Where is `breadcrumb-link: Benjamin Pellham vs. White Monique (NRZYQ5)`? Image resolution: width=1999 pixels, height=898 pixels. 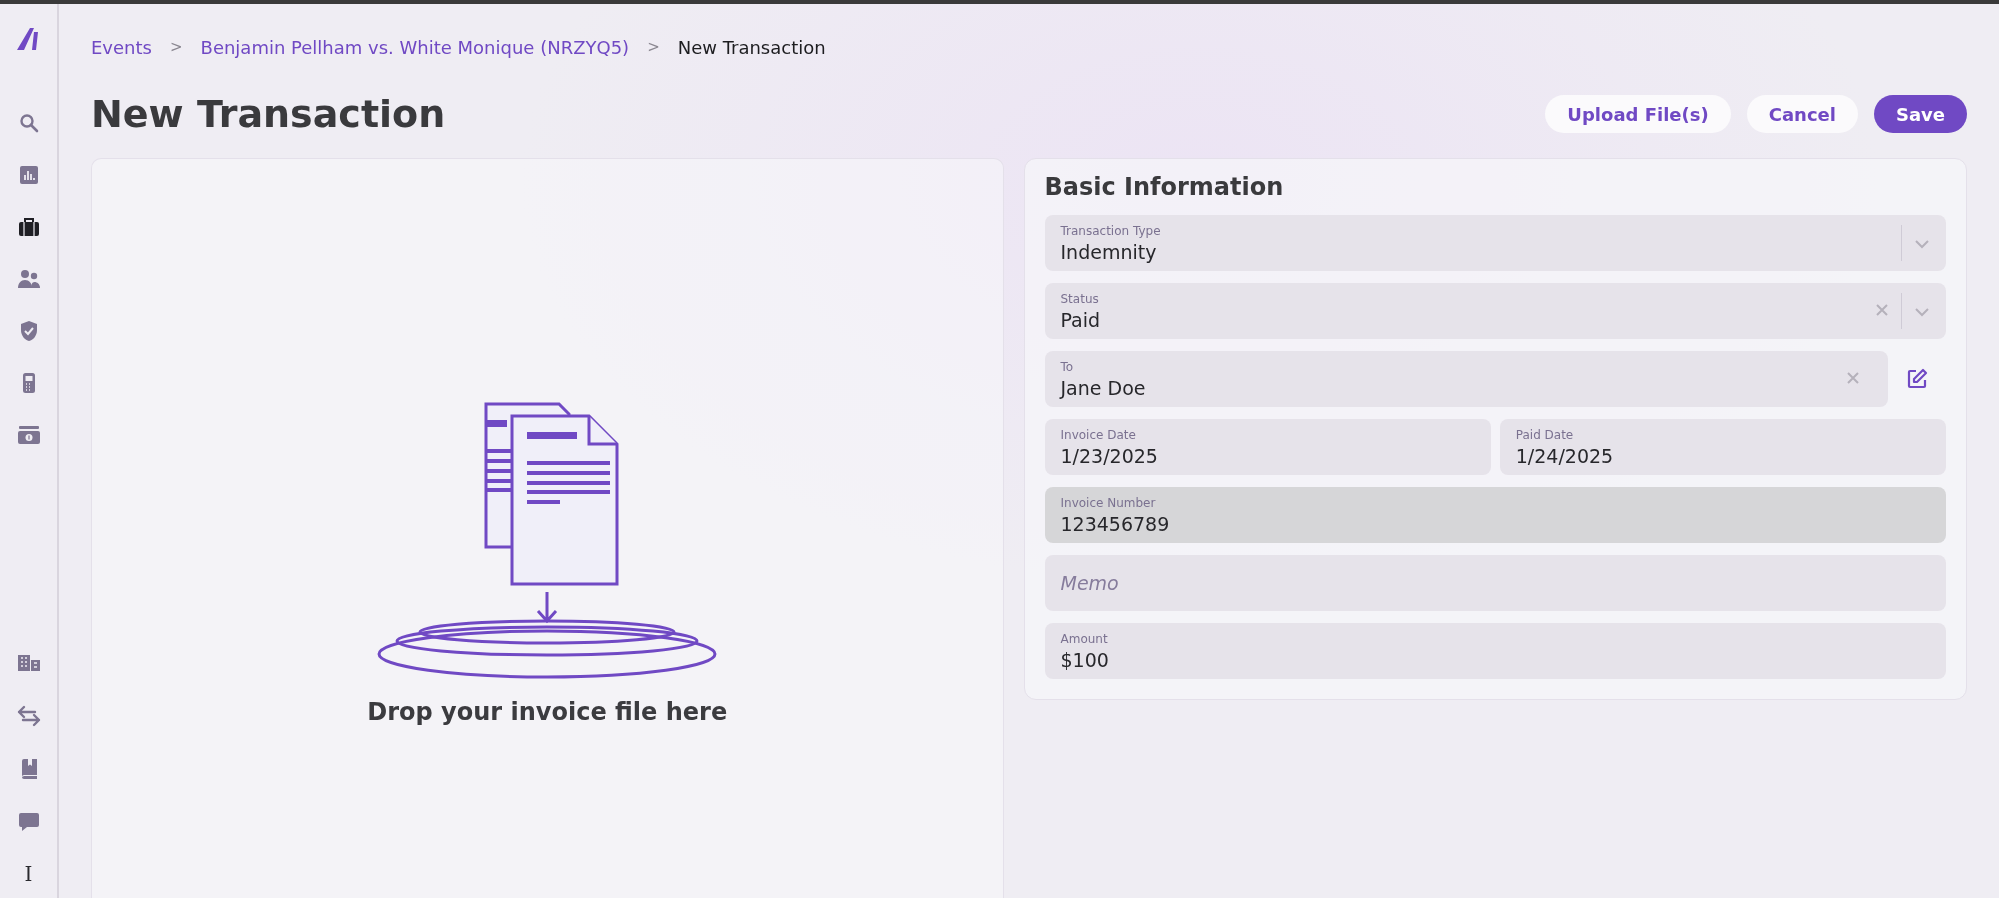 breadcrumb-link: Benjamin Pellham vs. White Monique (NRZYQ5) is located at coordinates (415, 47).